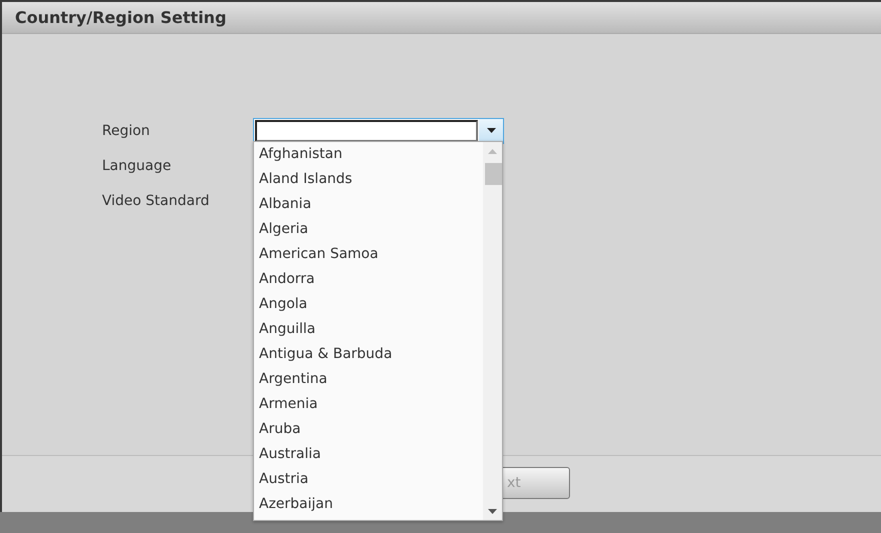 Image resolution: width=881 pixels, height=533 pixels. I want to click on scroll-down-icon, so click(492, 511).